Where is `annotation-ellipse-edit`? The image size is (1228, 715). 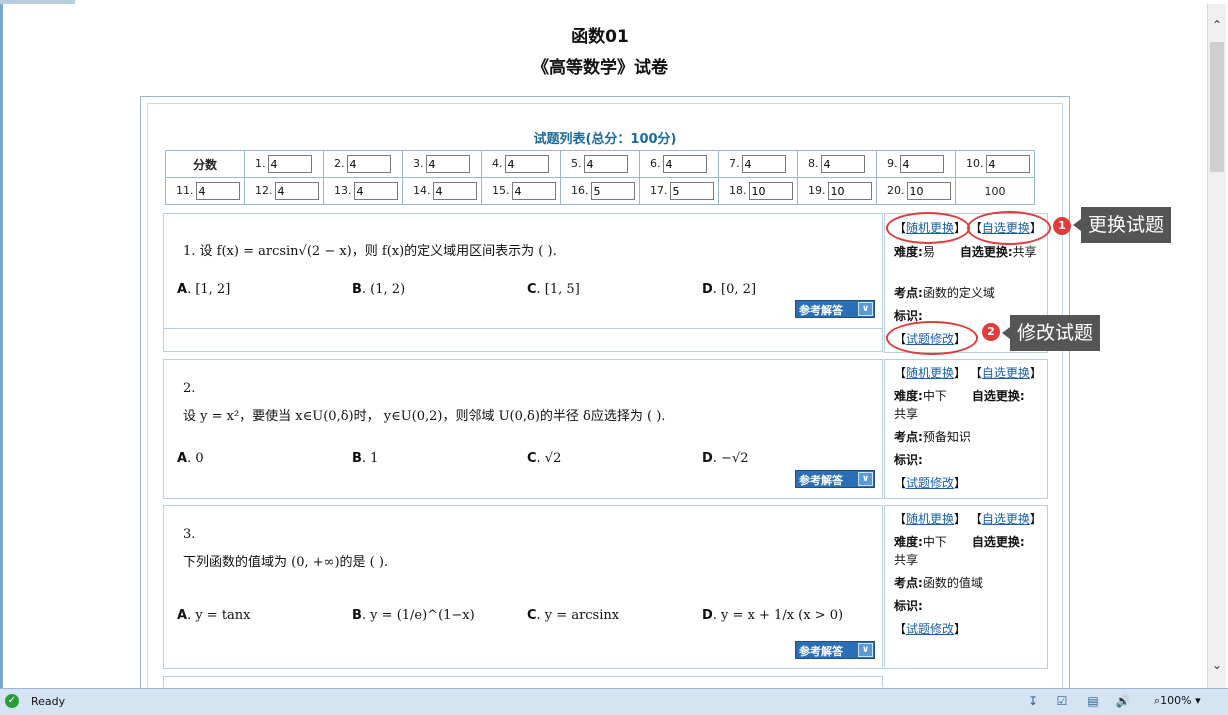 annotation-ellipse-edit is located at coordinates (932, 338).